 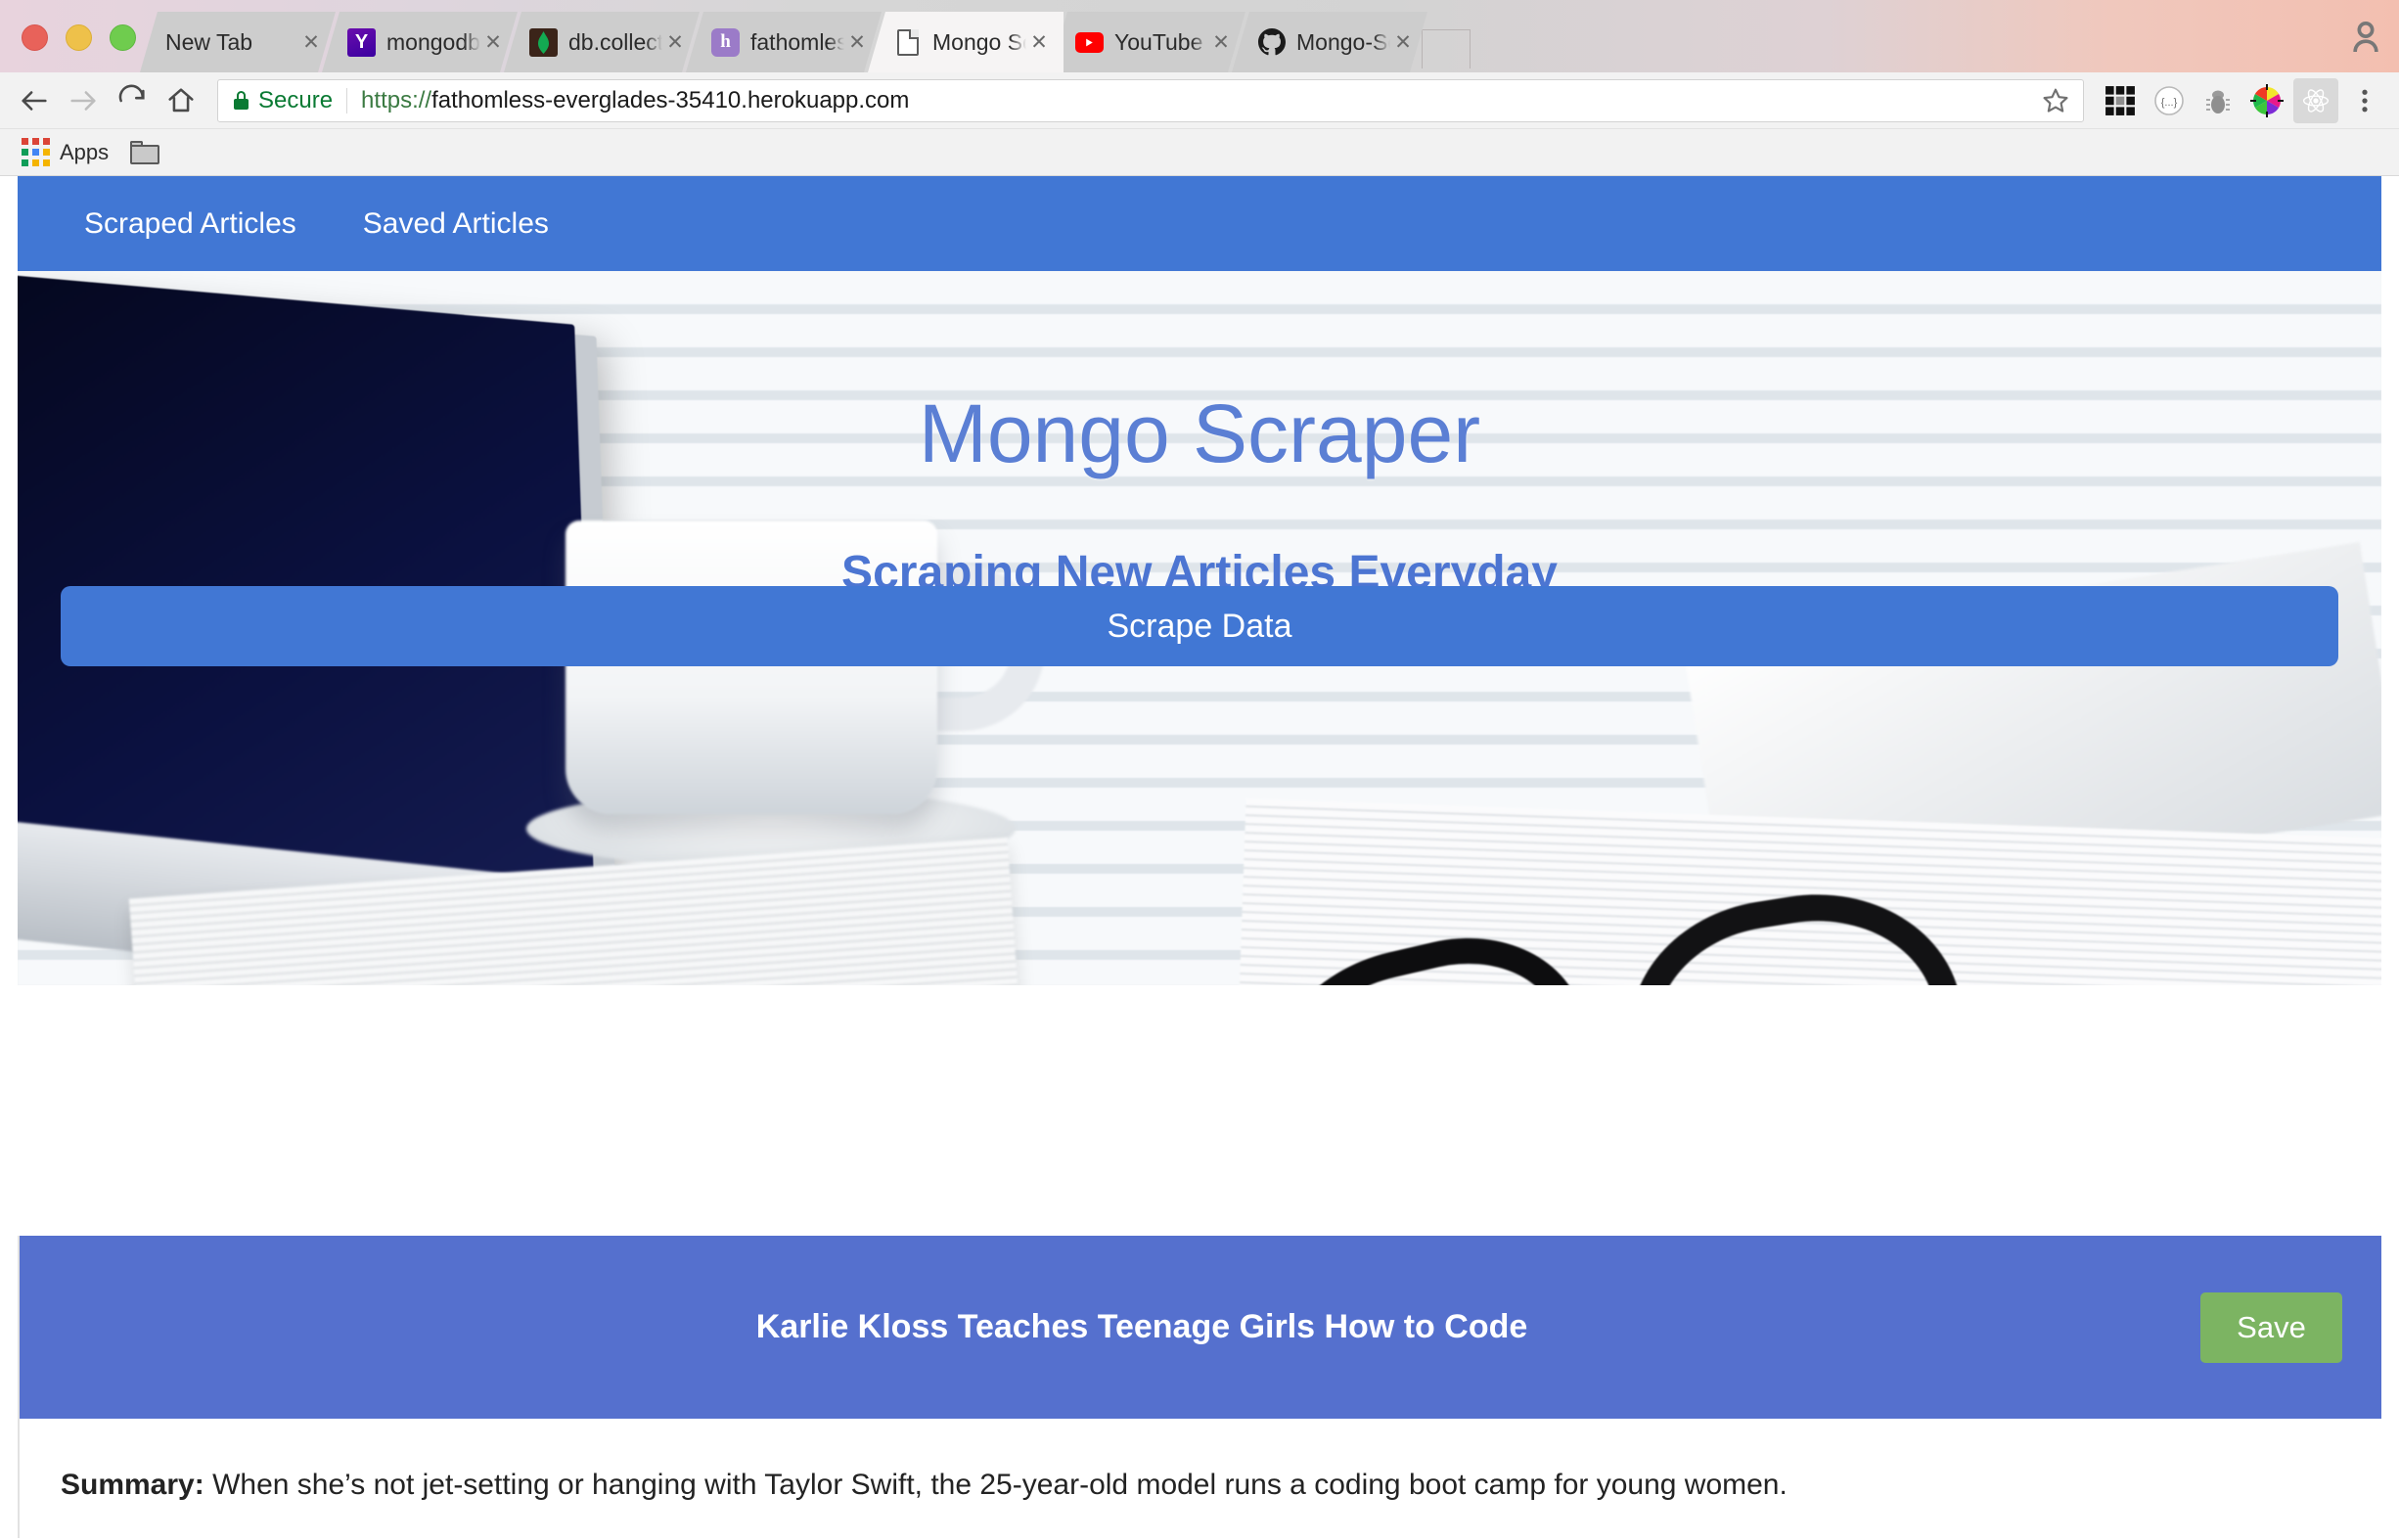 I want to click on tab-title: db.collection.find(, so click(x=615, y=41).